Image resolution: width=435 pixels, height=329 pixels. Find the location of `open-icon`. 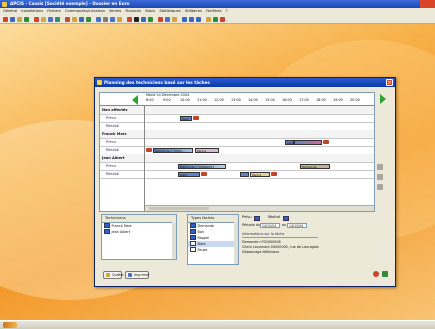

open-icon is located at coordinates (12, 19).